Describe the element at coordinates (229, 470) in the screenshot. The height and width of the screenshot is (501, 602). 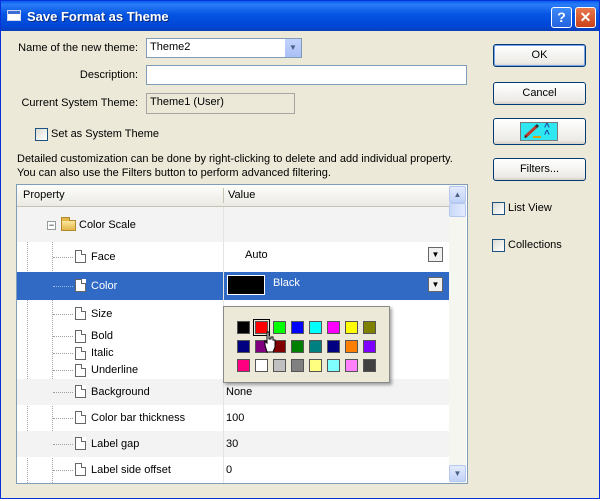
I see `property-value: 0` at that location.